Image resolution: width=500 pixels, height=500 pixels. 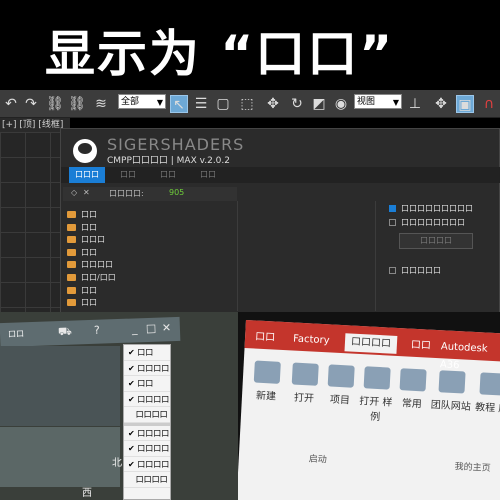 I want to click on reference-coord-value: 视图, so click(x=366, y=102).